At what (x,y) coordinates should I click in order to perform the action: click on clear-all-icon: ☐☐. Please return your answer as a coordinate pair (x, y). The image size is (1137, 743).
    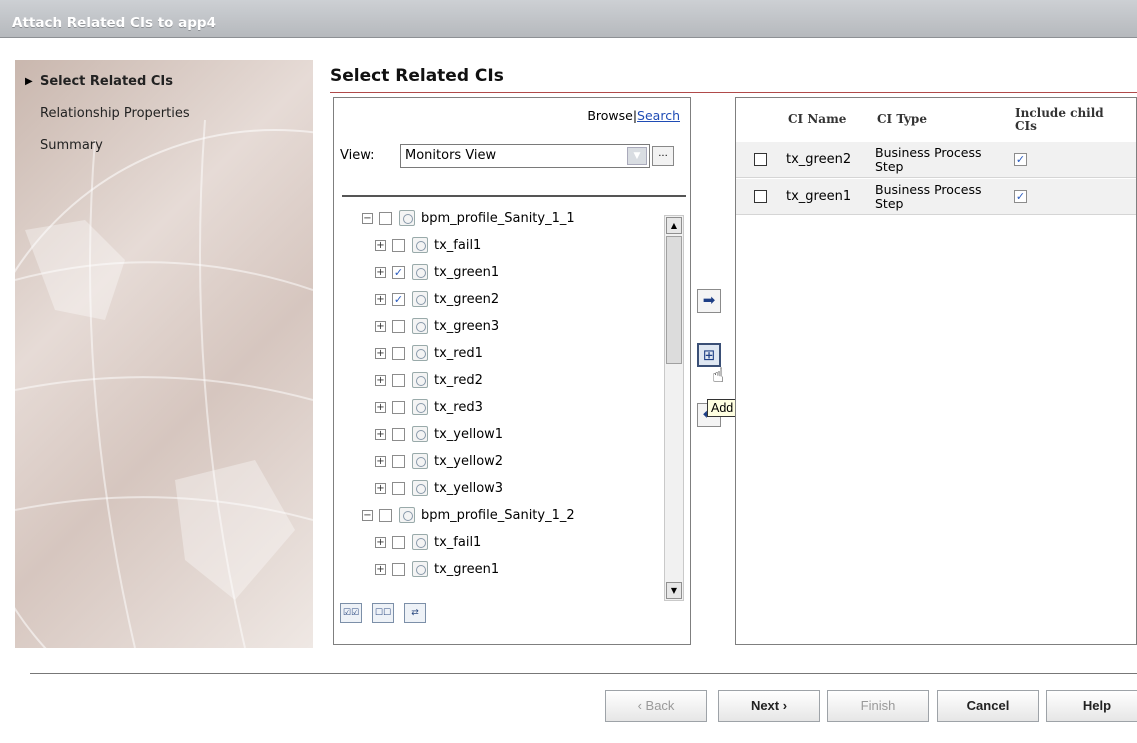
    Looking at the image, I should click on (383, 613).